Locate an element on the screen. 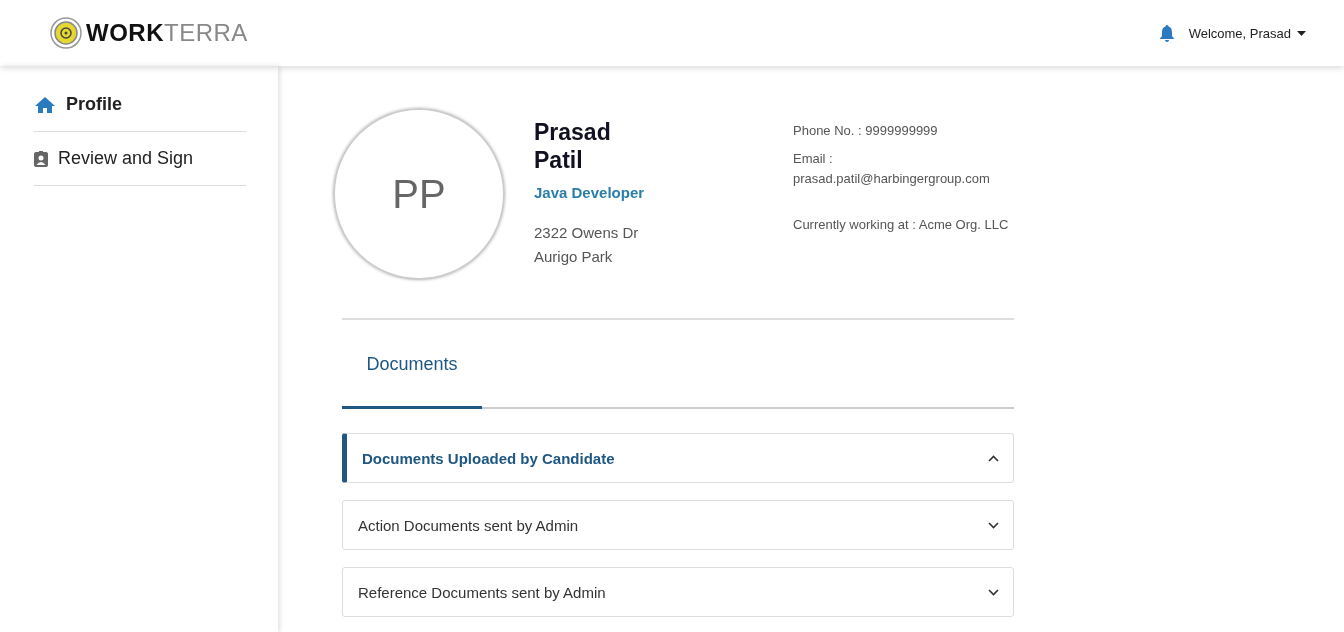  accordion-header: Documents Uploaded by Candidate is located at coordinates (678, 458).